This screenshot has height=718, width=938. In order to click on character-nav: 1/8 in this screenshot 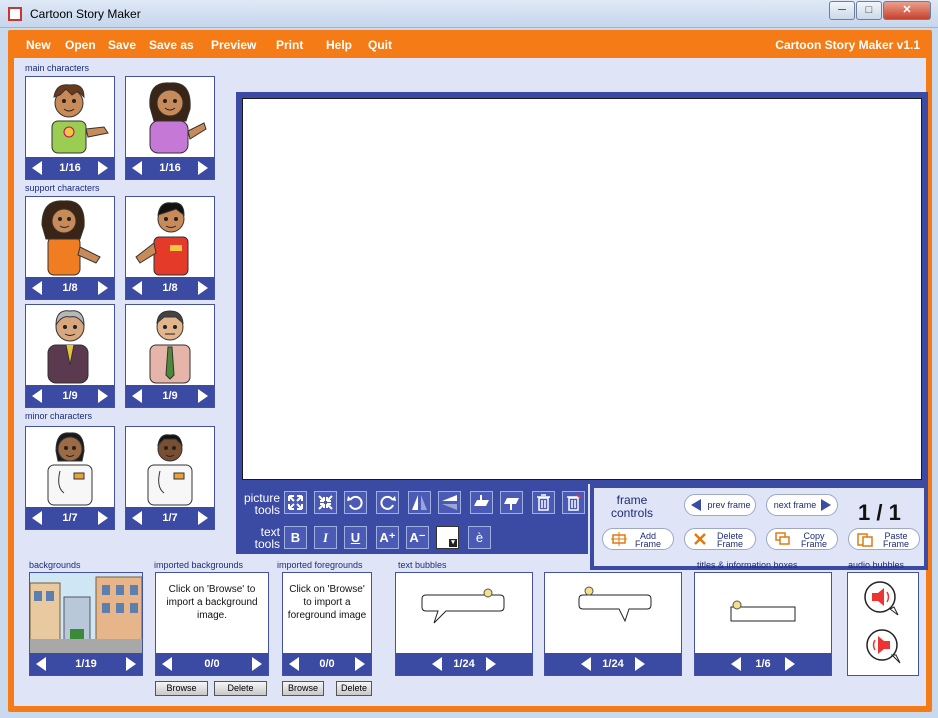, I will do `click(170, 288)`.